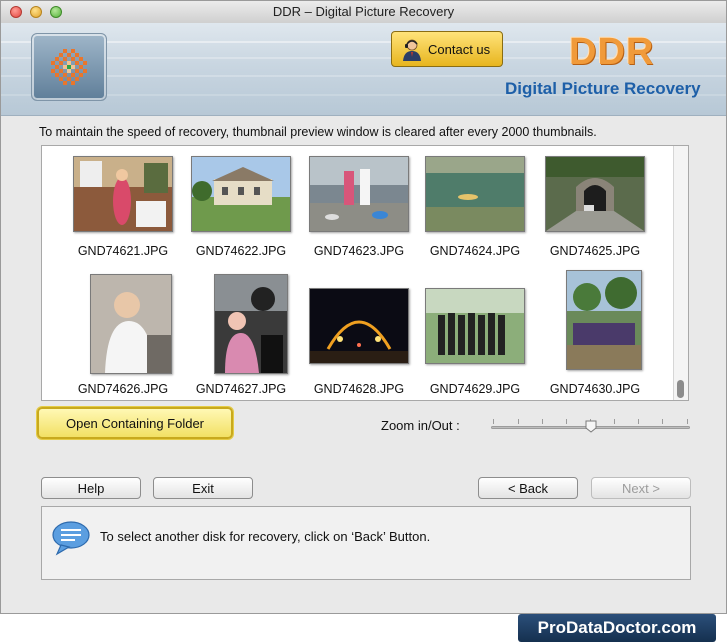  Describe the element at coordinates (123, 251) in the screenshot. I see `thumbnail-filename: GND74621.JPG` at that location.